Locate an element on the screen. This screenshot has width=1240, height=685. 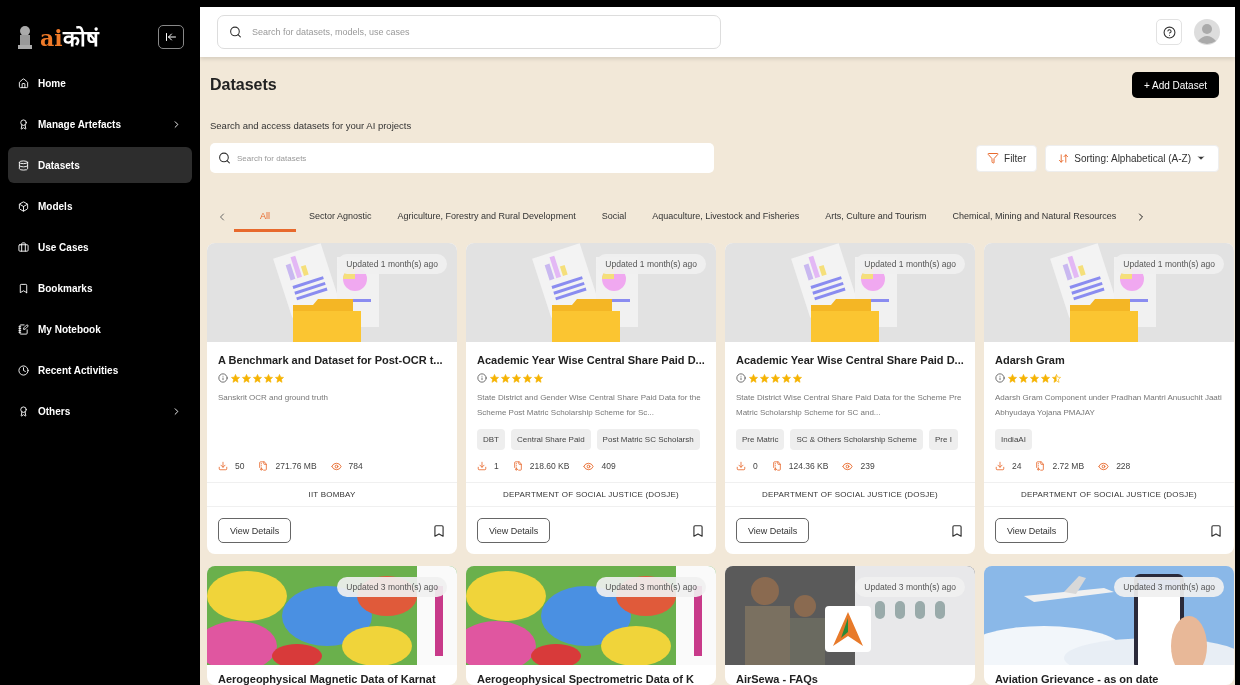
sidebar-item: Models is located at coordinates (100, 206).